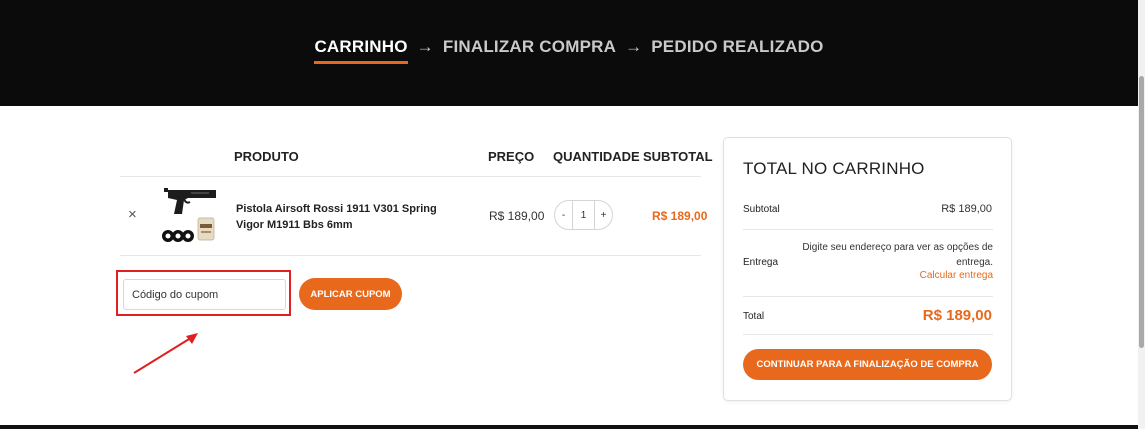 The width and height of the screenshot is (1145, 429). What do you see at coordinates (204, 294) in the screenshot?
I see `coupon-code-input` at bounding box center [204, 294].